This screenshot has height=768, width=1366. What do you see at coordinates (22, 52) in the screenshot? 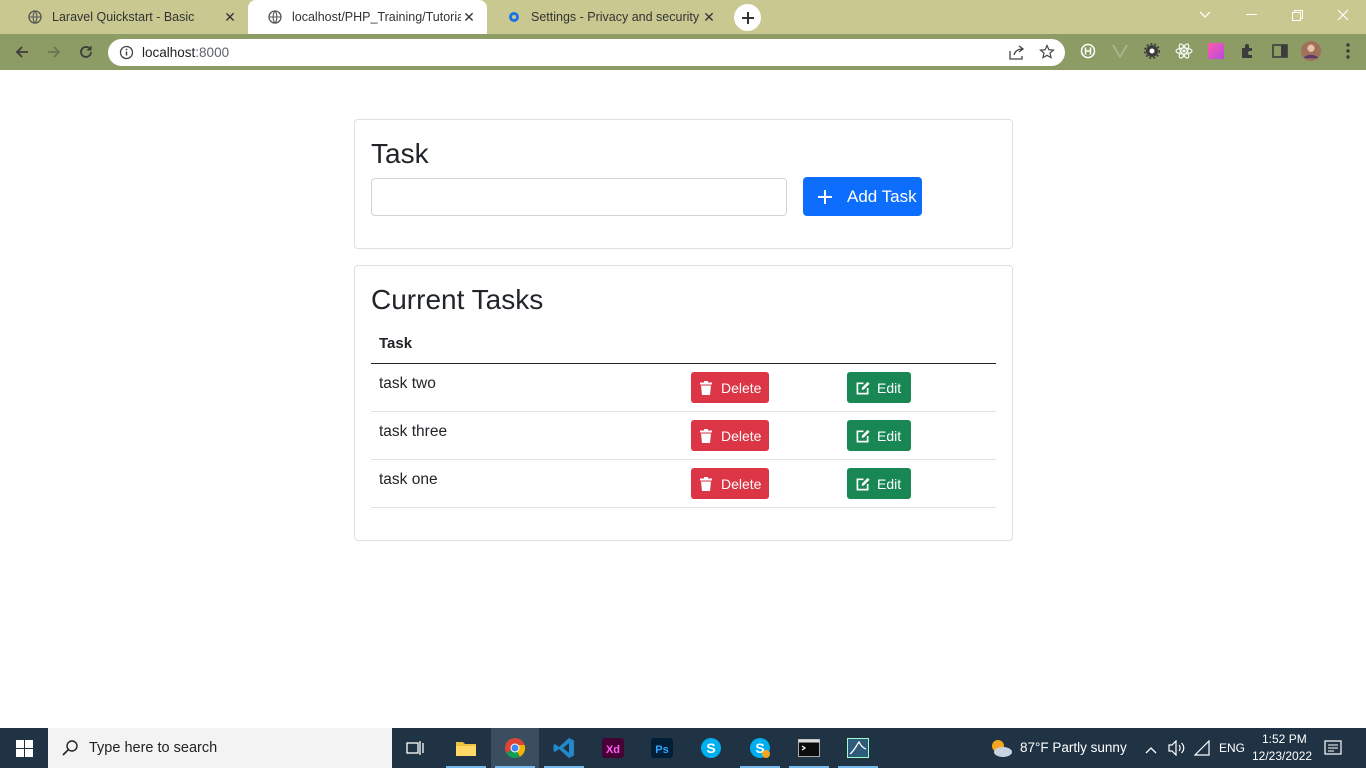
I see `back-button` at bounding box center [22, 52].